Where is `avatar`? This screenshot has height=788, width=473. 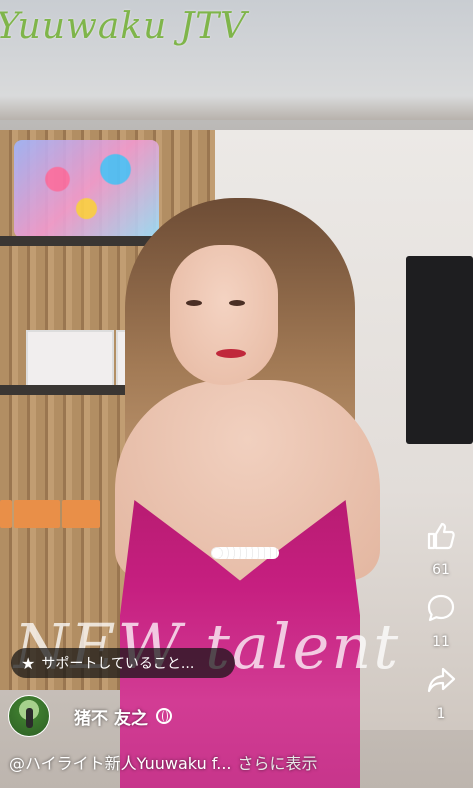
avatar is located at coordinates (29, 716).